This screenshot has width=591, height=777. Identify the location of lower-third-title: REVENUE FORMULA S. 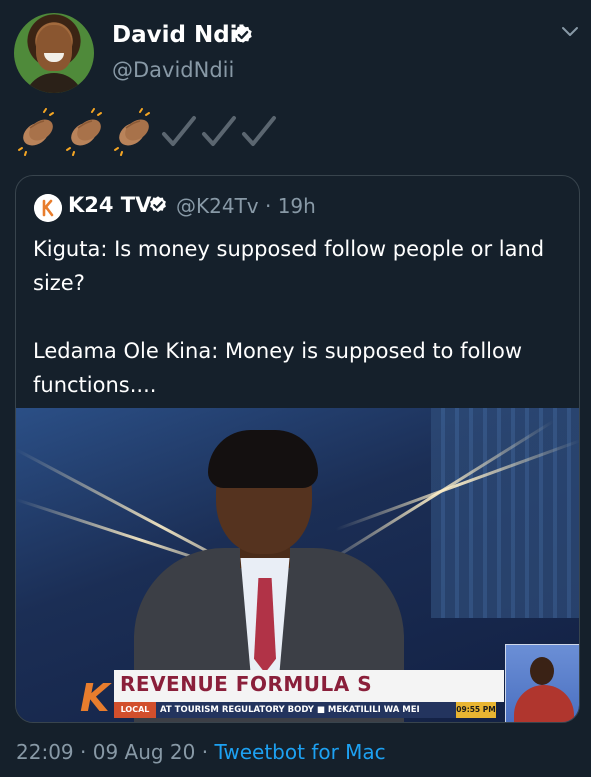
(246, 684).